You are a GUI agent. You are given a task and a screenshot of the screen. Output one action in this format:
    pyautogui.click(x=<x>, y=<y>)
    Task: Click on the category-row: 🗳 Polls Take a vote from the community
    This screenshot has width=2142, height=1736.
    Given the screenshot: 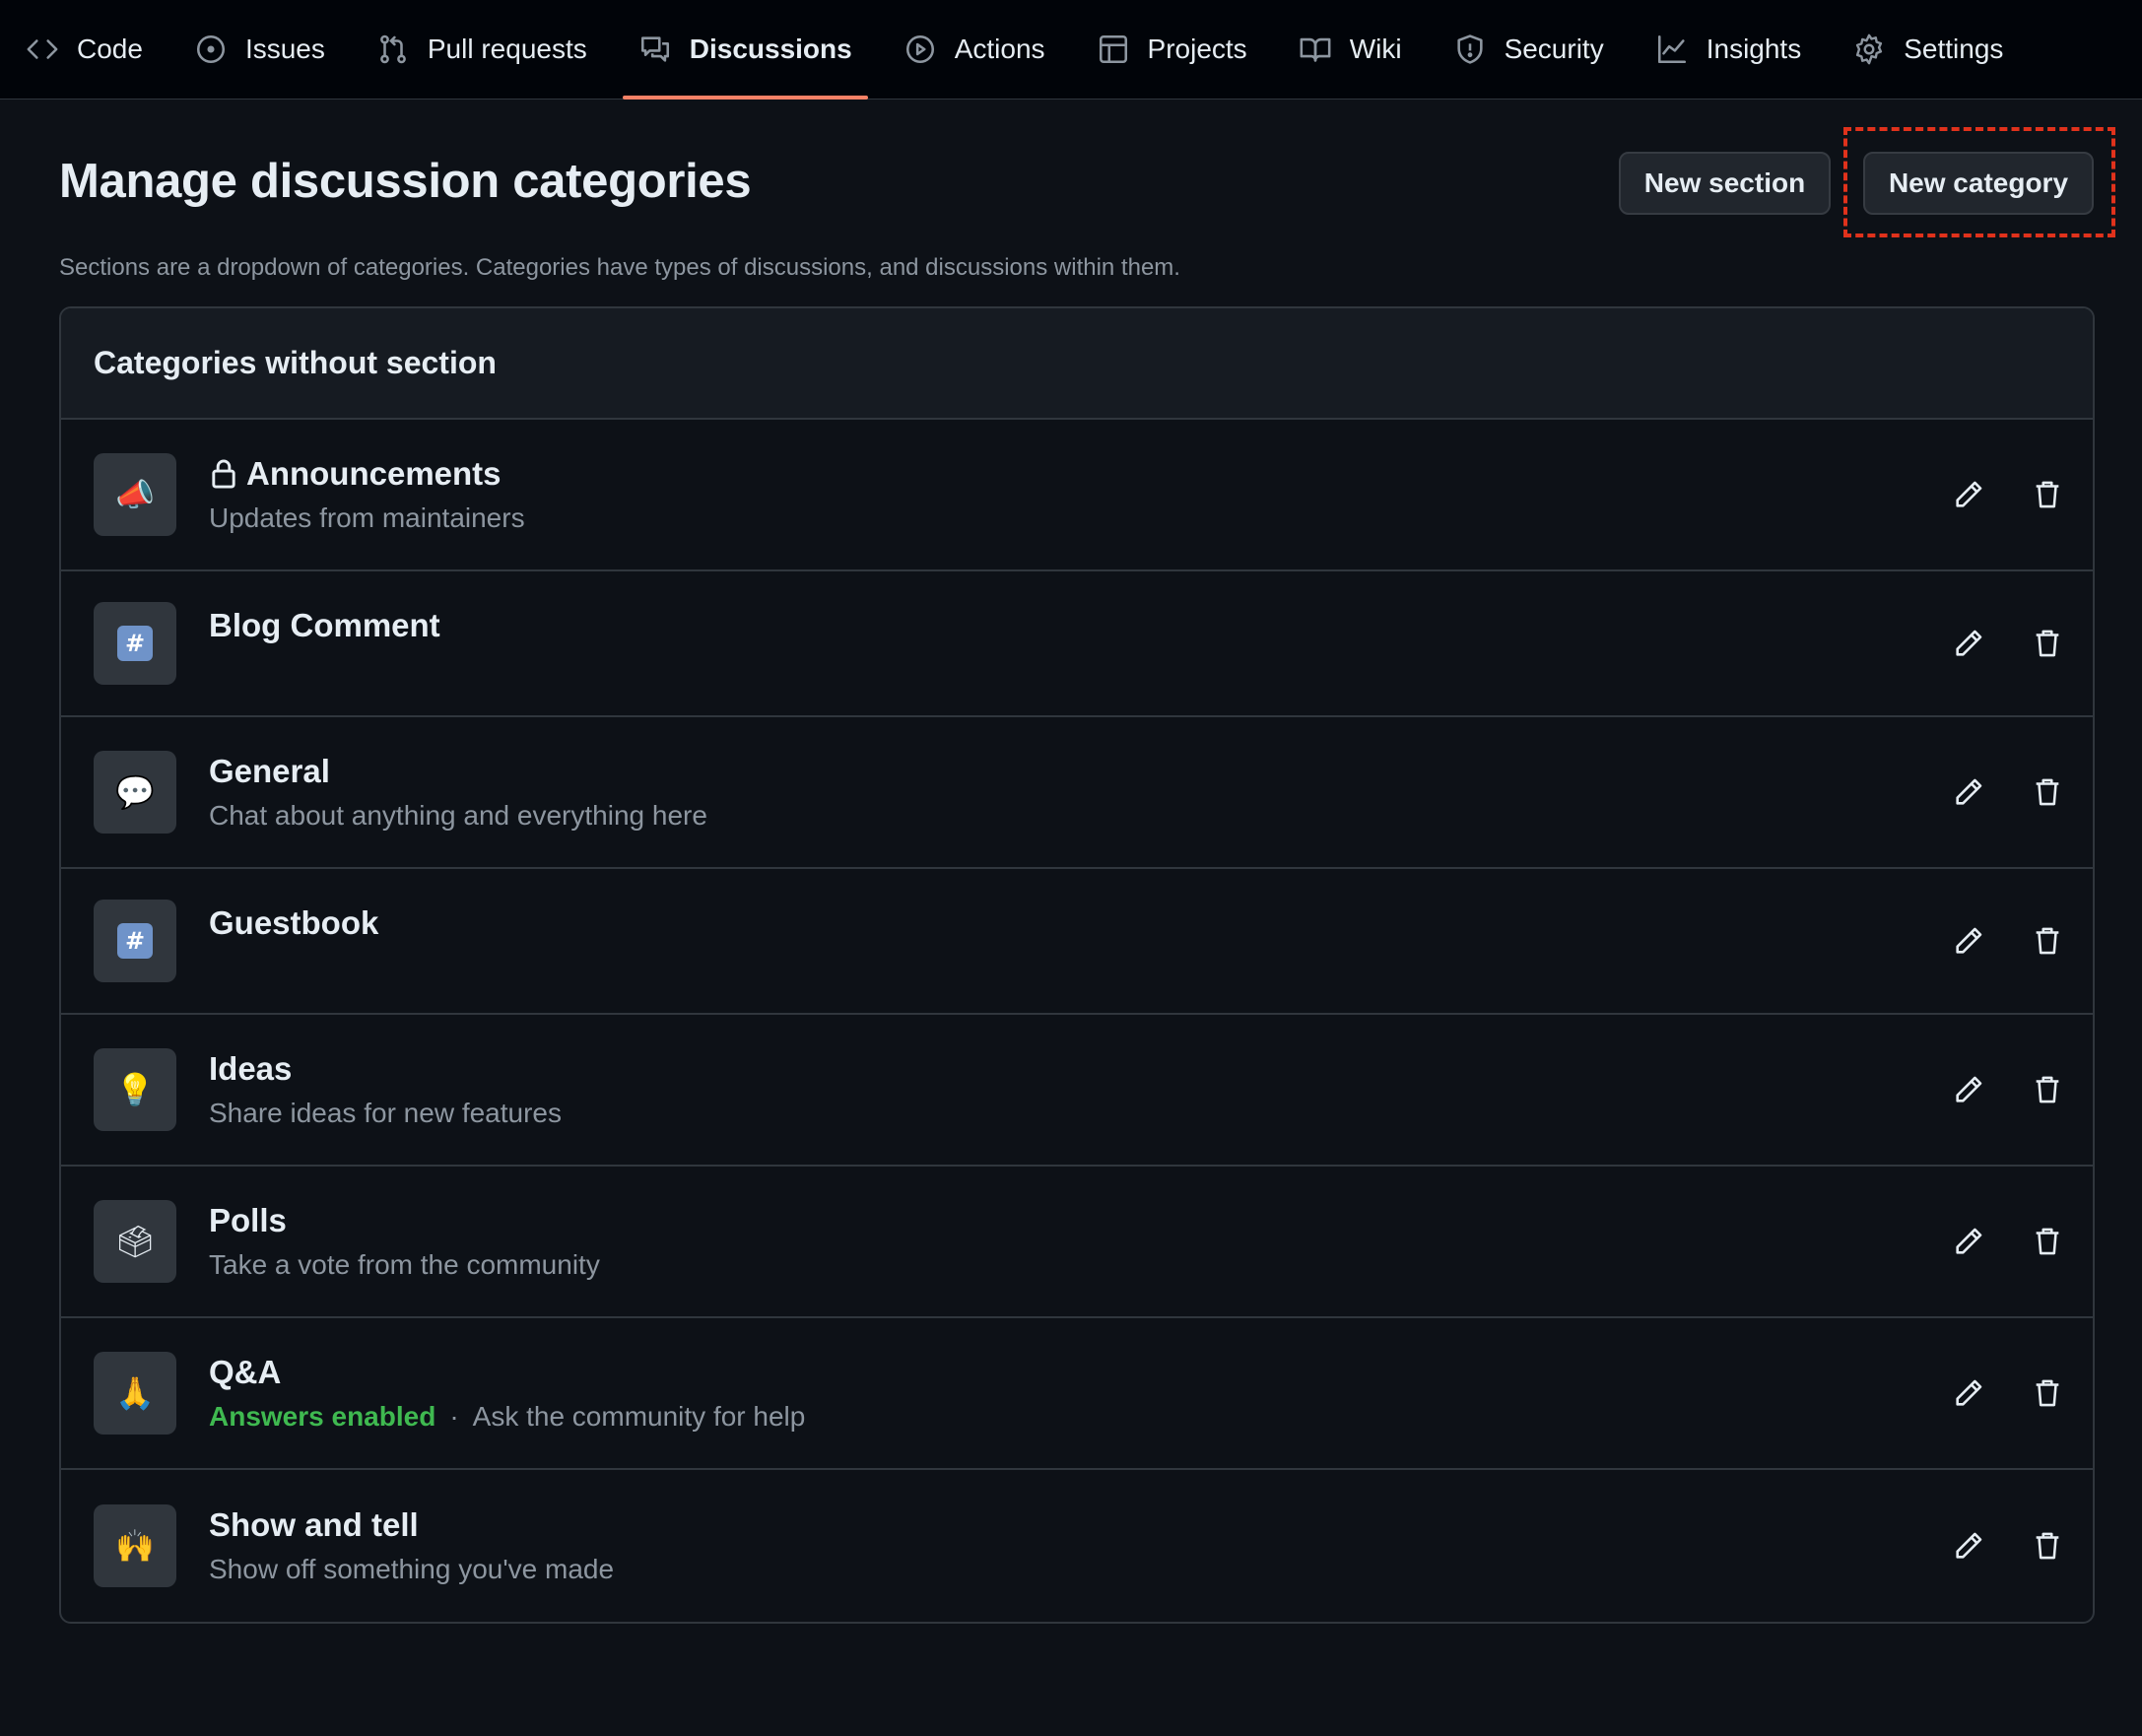 What is the action you would take?
    pyautogui.click(x=1077, y=1242)
    